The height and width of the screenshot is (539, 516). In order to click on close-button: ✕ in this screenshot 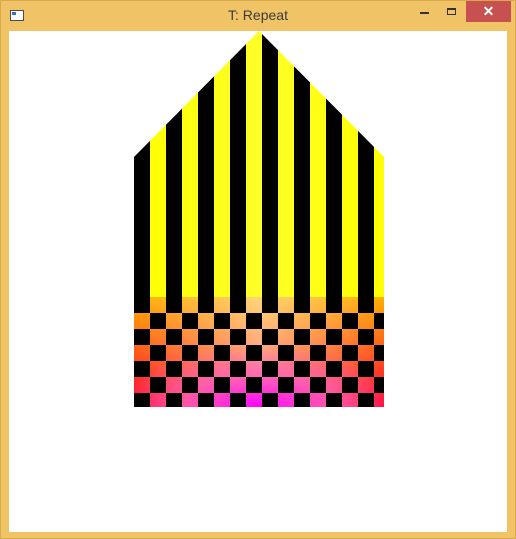, I will do `click(488, 11)`.